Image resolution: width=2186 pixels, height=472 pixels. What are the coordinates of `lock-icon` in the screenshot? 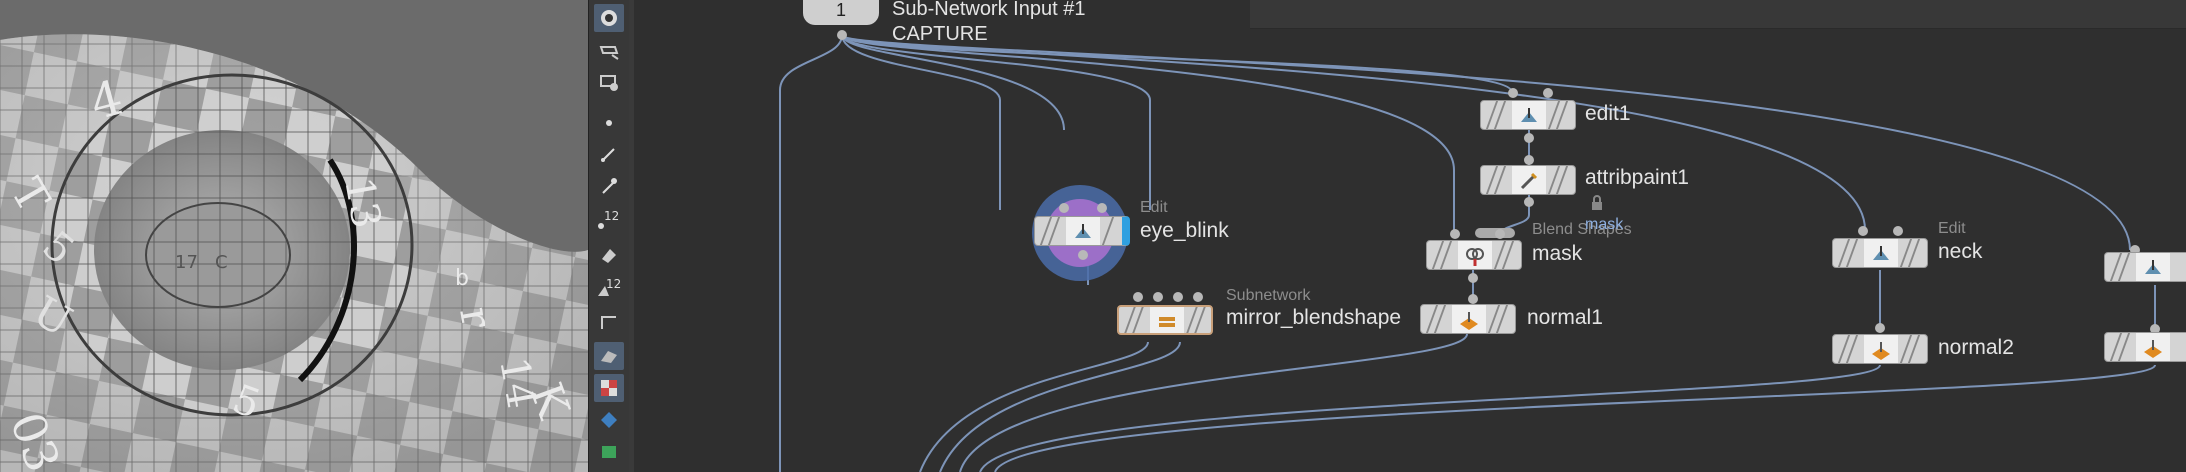 It's located at (1597, 203).